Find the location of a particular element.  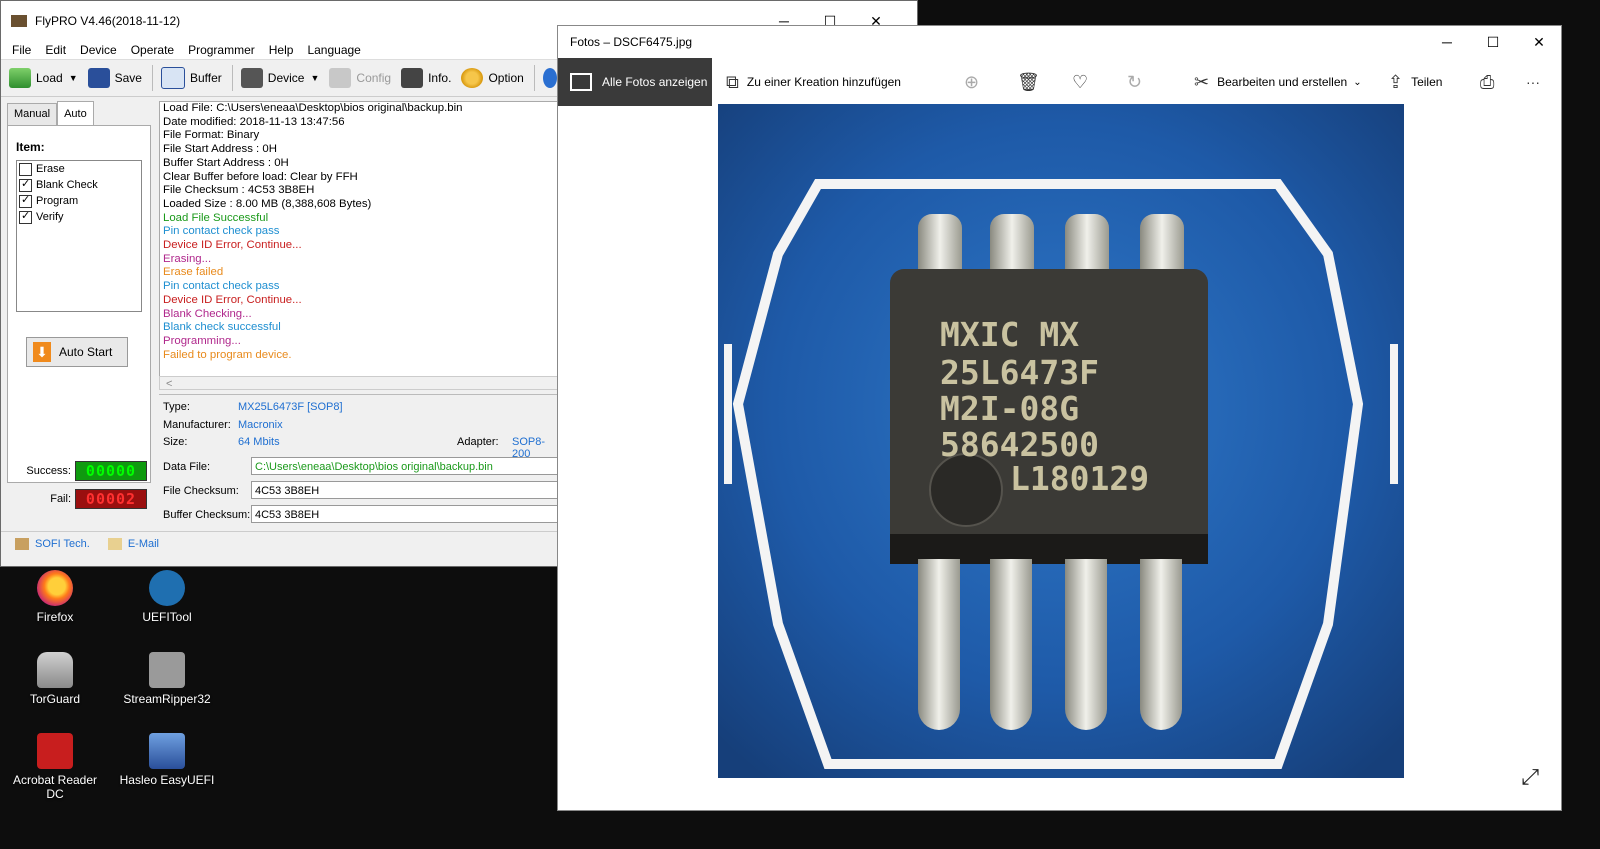

operation-item-list: Erase Blank Check Program Verify is located at coordinates (79, 236).